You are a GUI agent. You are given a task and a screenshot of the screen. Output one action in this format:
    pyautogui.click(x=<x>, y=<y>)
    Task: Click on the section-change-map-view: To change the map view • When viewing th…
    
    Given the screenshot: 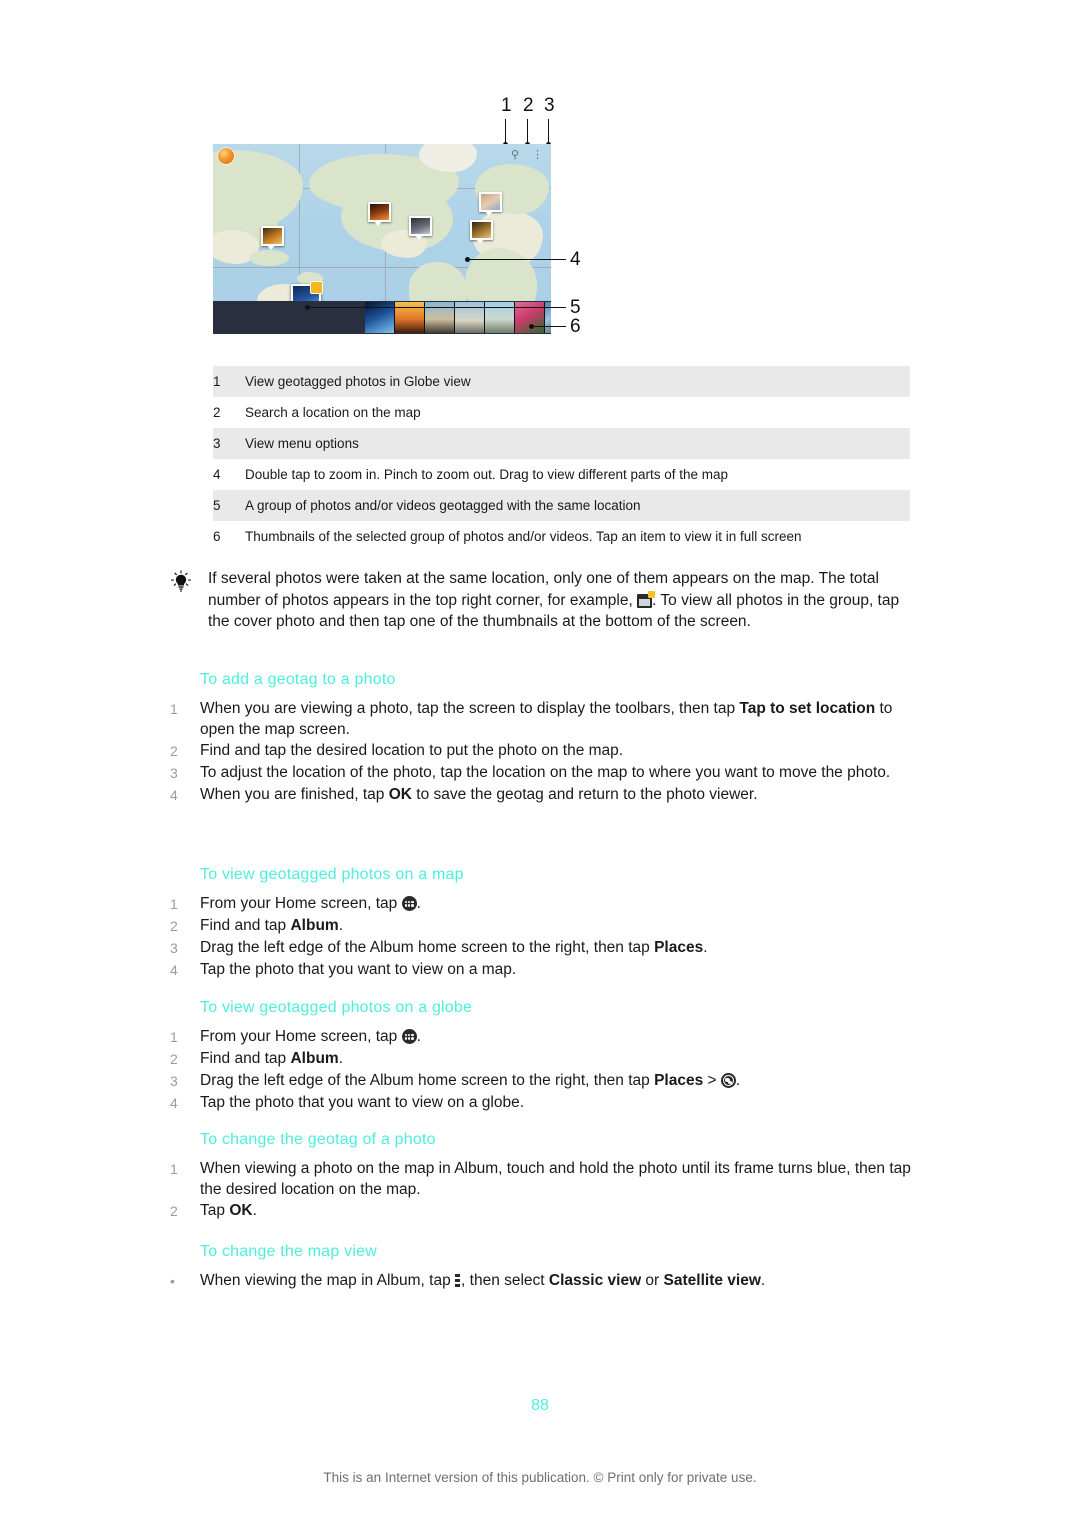 What is the action you would take?
    pyautogui.click(x=550, y=1267)
    